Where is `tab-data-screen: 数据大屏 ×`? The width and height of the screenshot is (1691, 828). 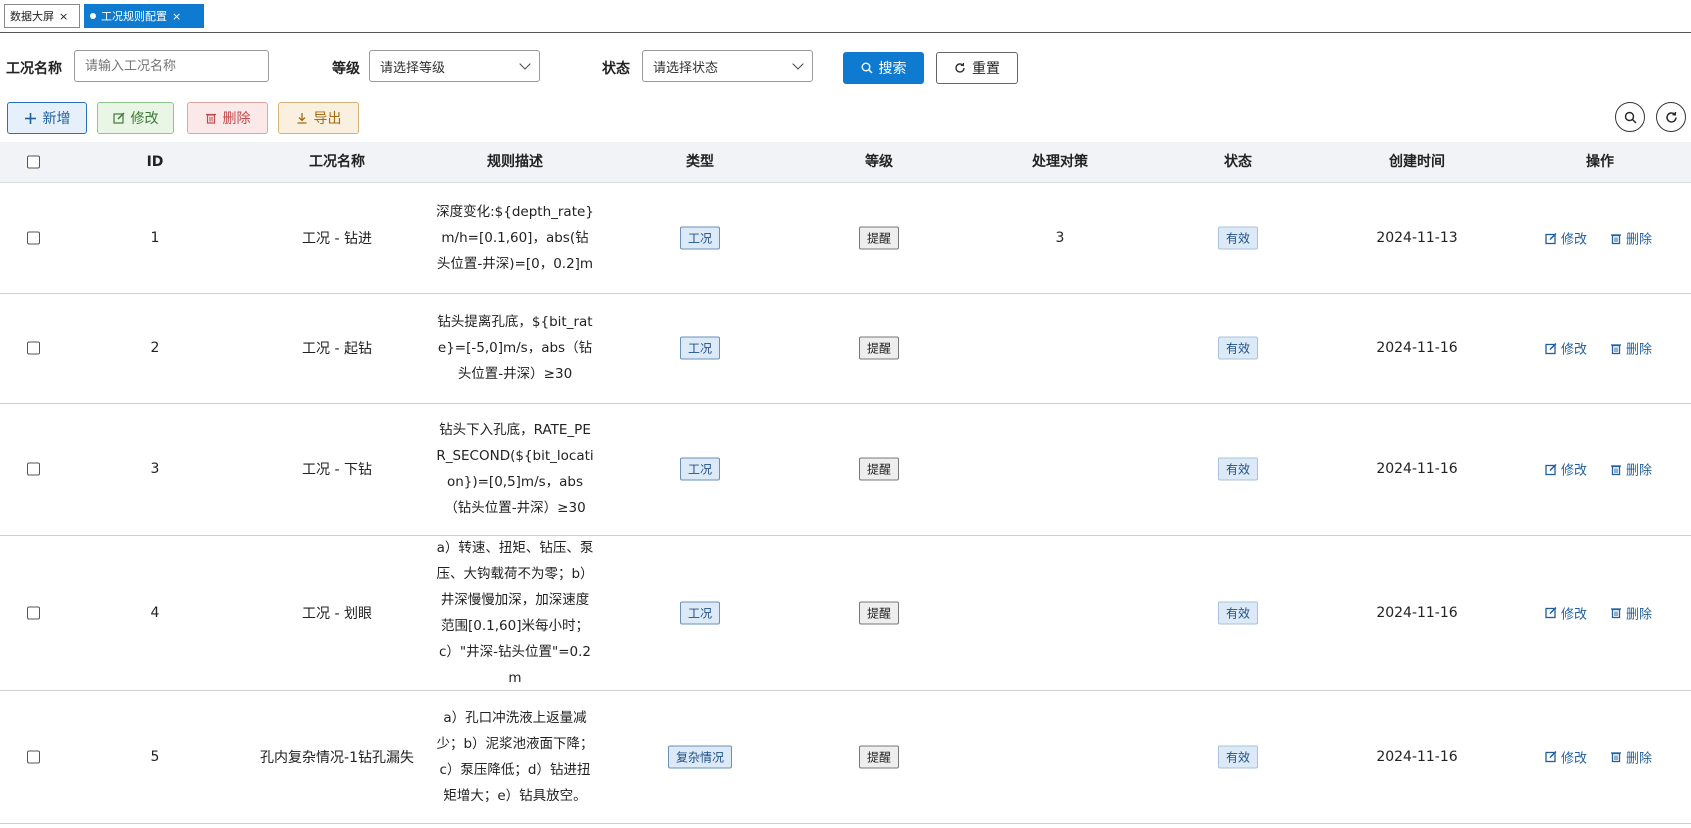 tab-data-screen: 数据大屏 × is located at coordinates (42, 16).